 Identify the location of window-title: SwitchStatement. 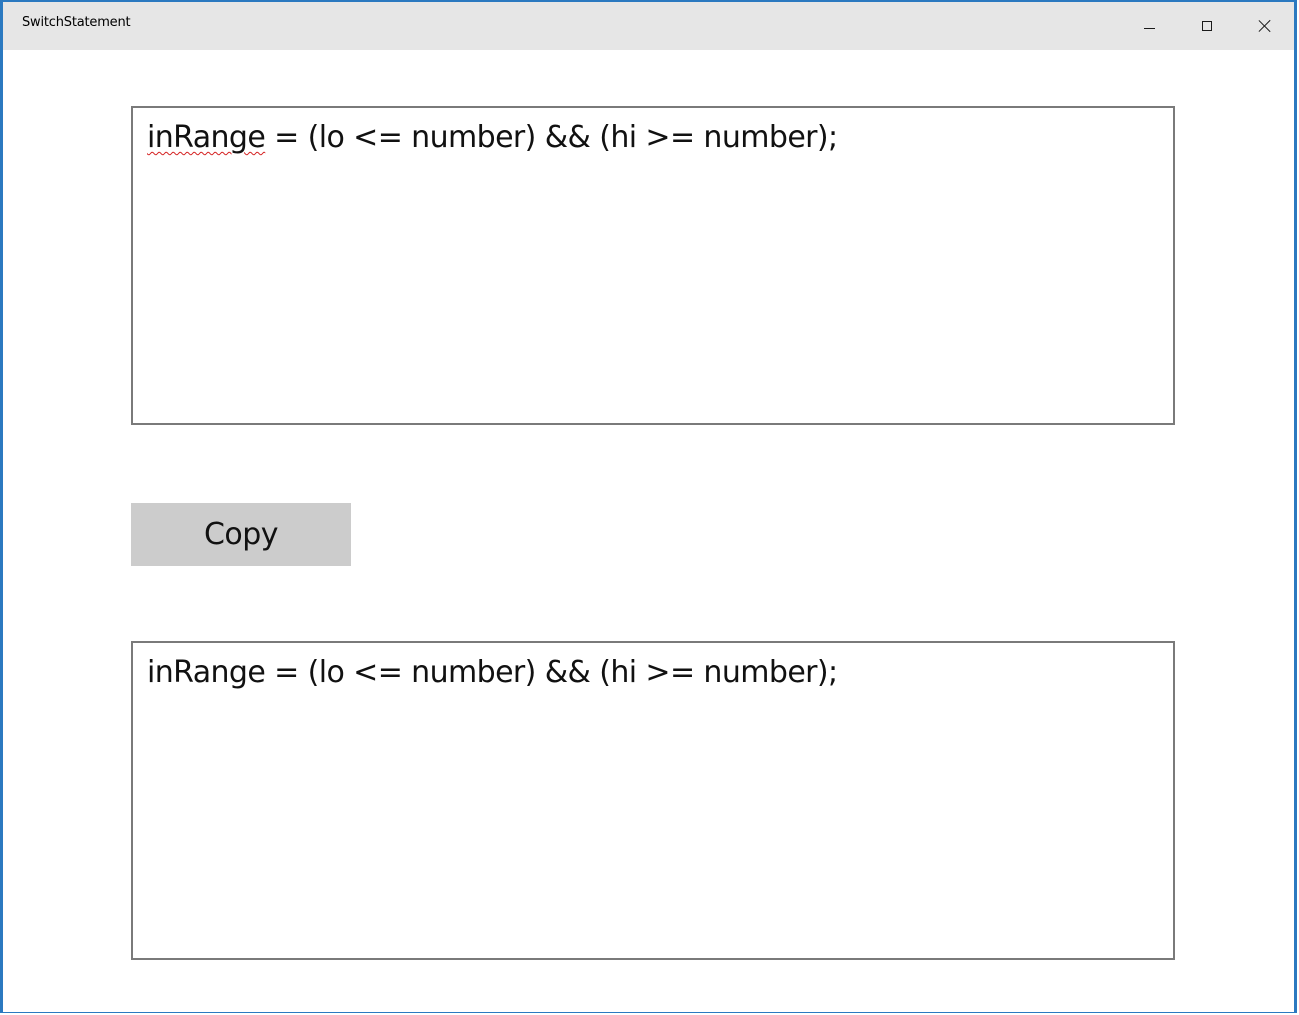
(76, 22).